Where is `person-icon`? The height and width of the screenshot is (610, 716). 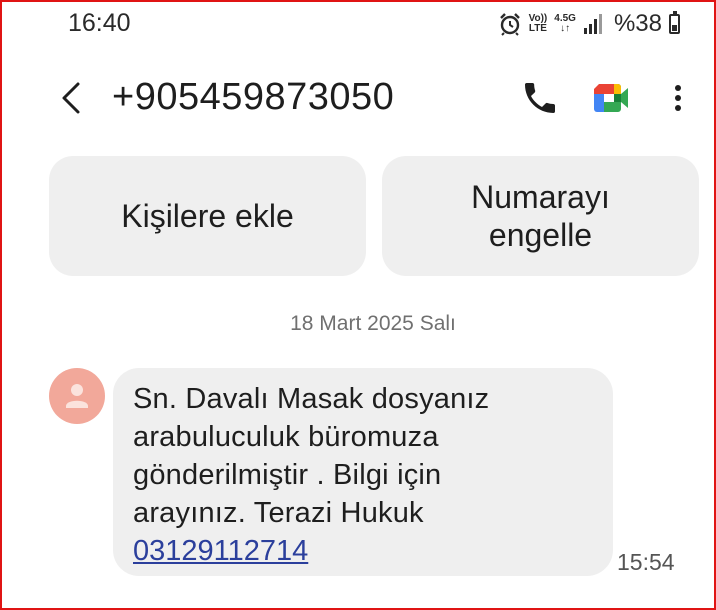
person-icon is located at coordinates (77, 396).